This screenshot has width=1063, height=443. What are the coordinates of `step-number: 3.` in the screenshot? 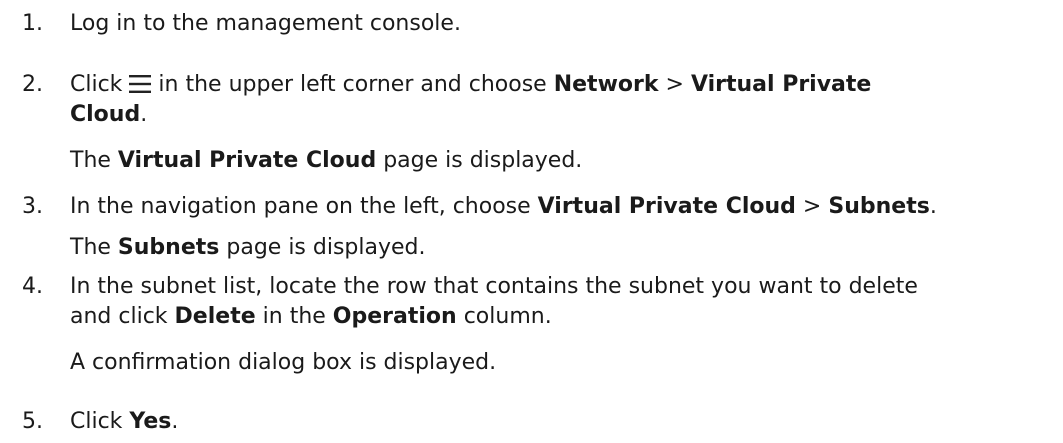 It's located at (32, 206).